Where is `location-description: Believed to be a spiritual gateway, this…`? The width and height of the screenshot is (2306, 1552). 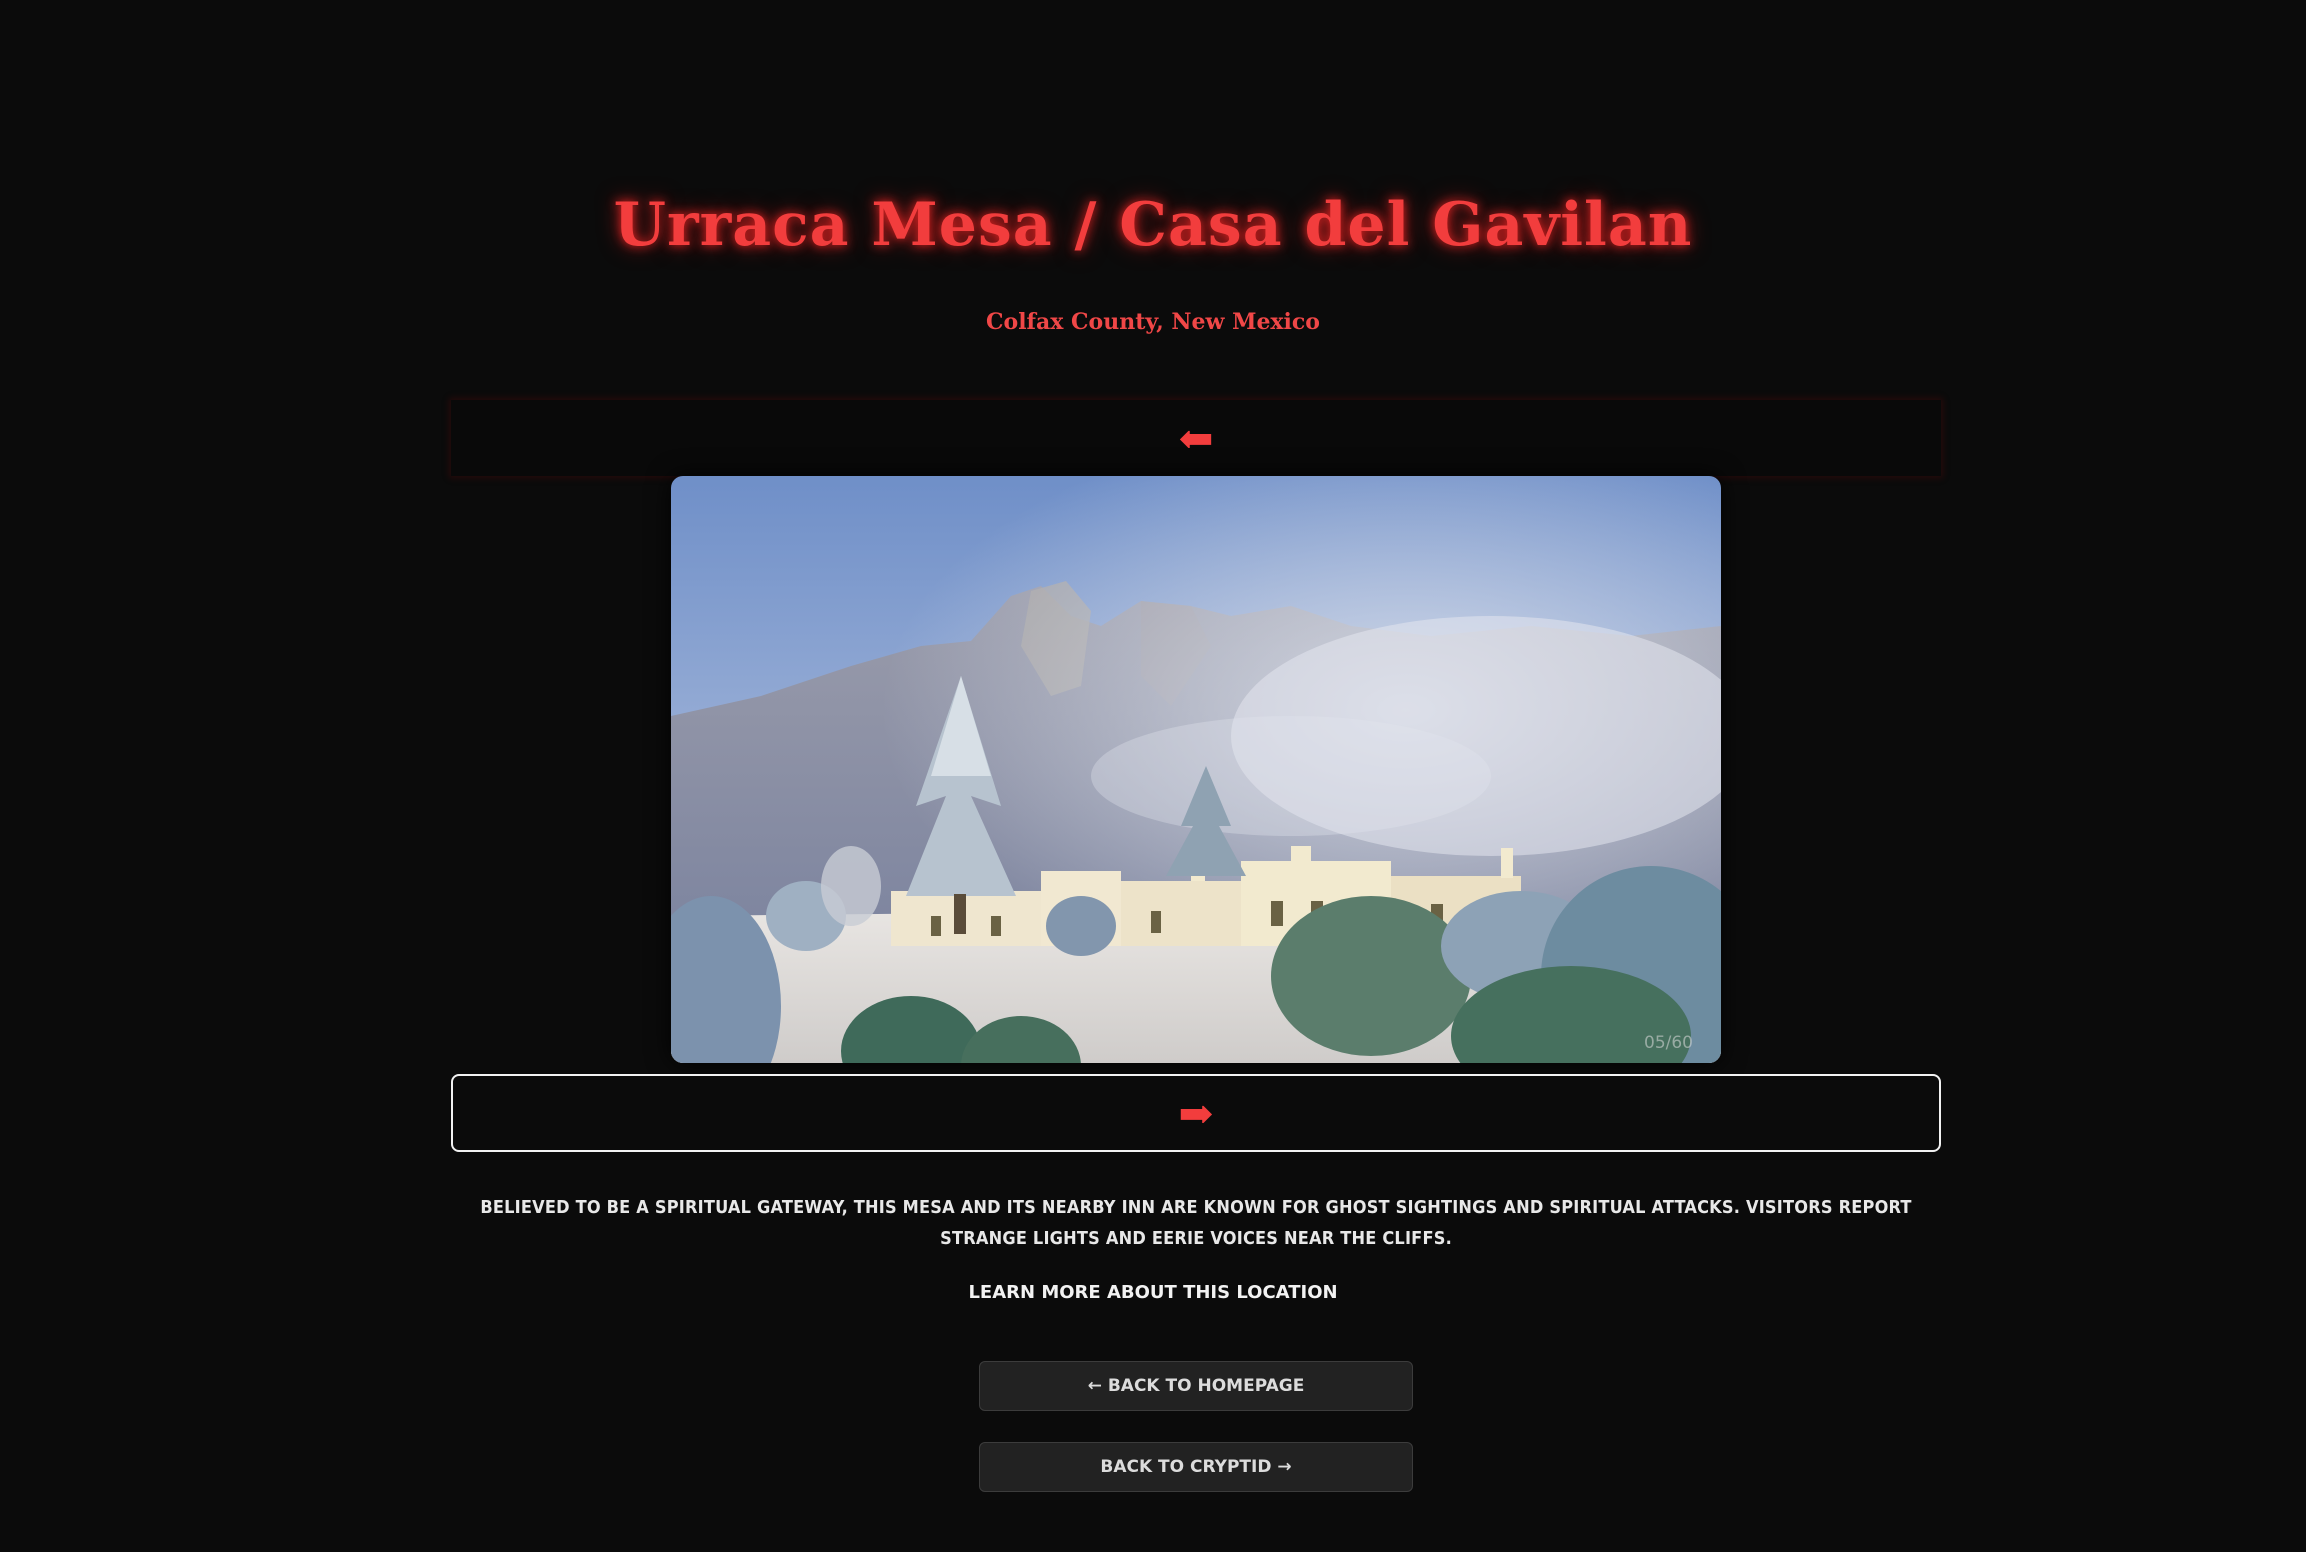 location-description: Believed to be a spiritual gateway, this… is located at coordinates (1196, 1223).